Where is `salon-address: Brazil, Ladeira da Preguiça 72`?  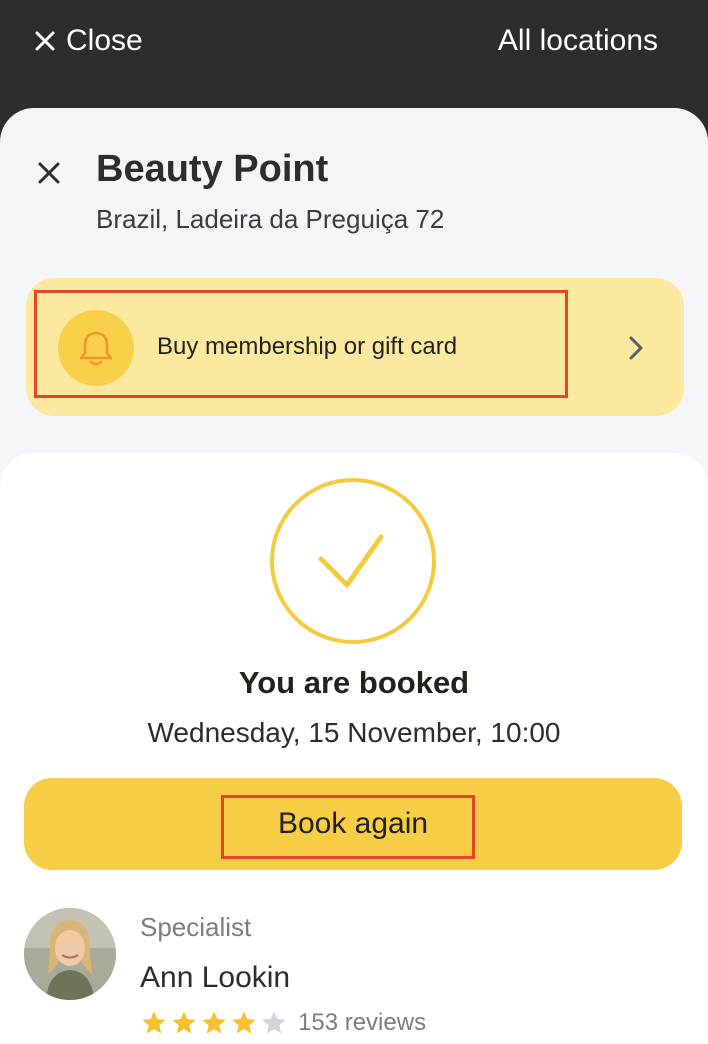 salon-address: Brazil, Ladeira da Preguiça 72 is located at coordinates (270, 219).